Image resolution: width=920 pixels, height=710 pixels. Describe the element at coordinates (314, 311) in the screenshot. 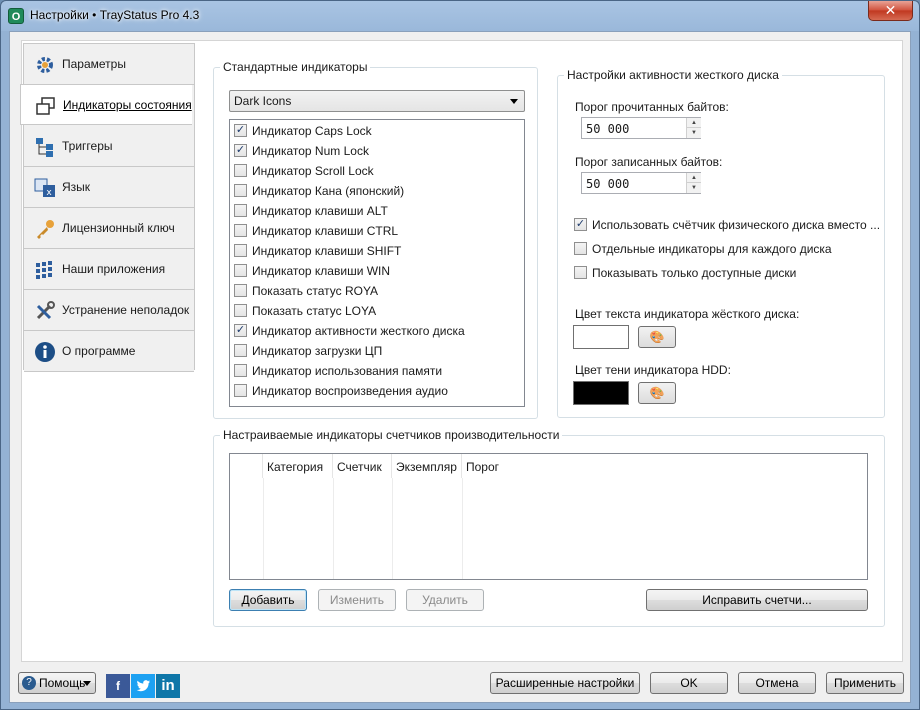

I see `checkbox-label: Показать статус LOYA` at that location.